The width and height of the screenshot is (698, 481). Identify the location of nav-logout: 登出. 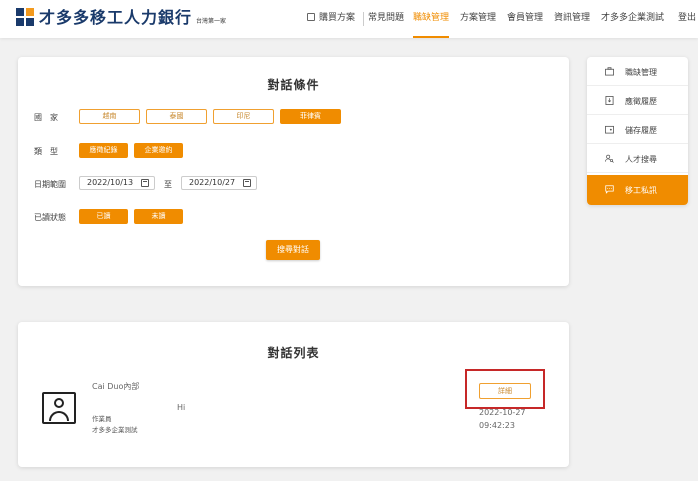
(687, 19).